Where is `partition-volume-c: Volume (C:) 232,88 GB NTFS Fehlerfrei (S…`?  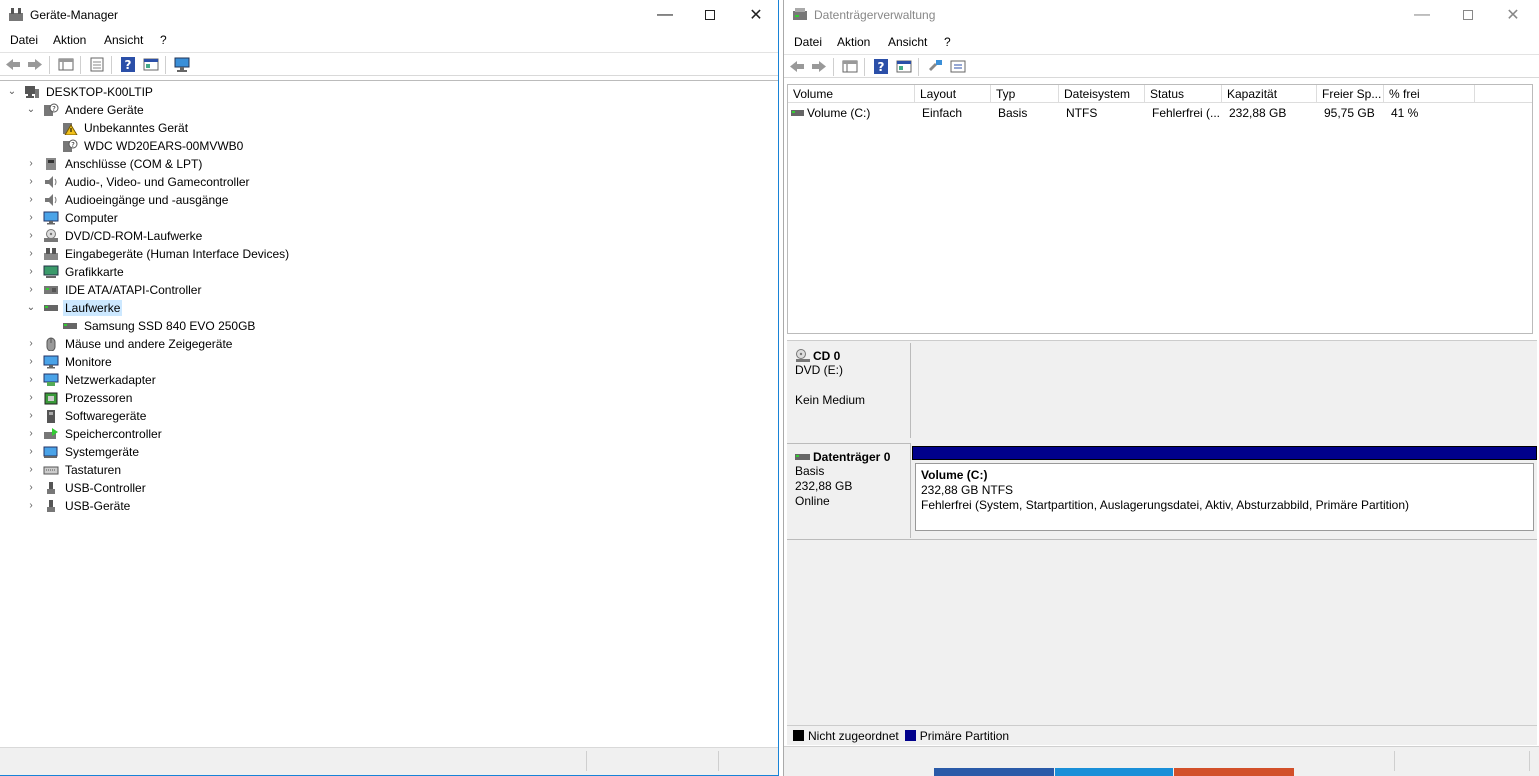
partition-volume-c: Volume (C:) 232,88 GB NTFS Fehlerfrei (S… is located at coordinates (1224, 497).